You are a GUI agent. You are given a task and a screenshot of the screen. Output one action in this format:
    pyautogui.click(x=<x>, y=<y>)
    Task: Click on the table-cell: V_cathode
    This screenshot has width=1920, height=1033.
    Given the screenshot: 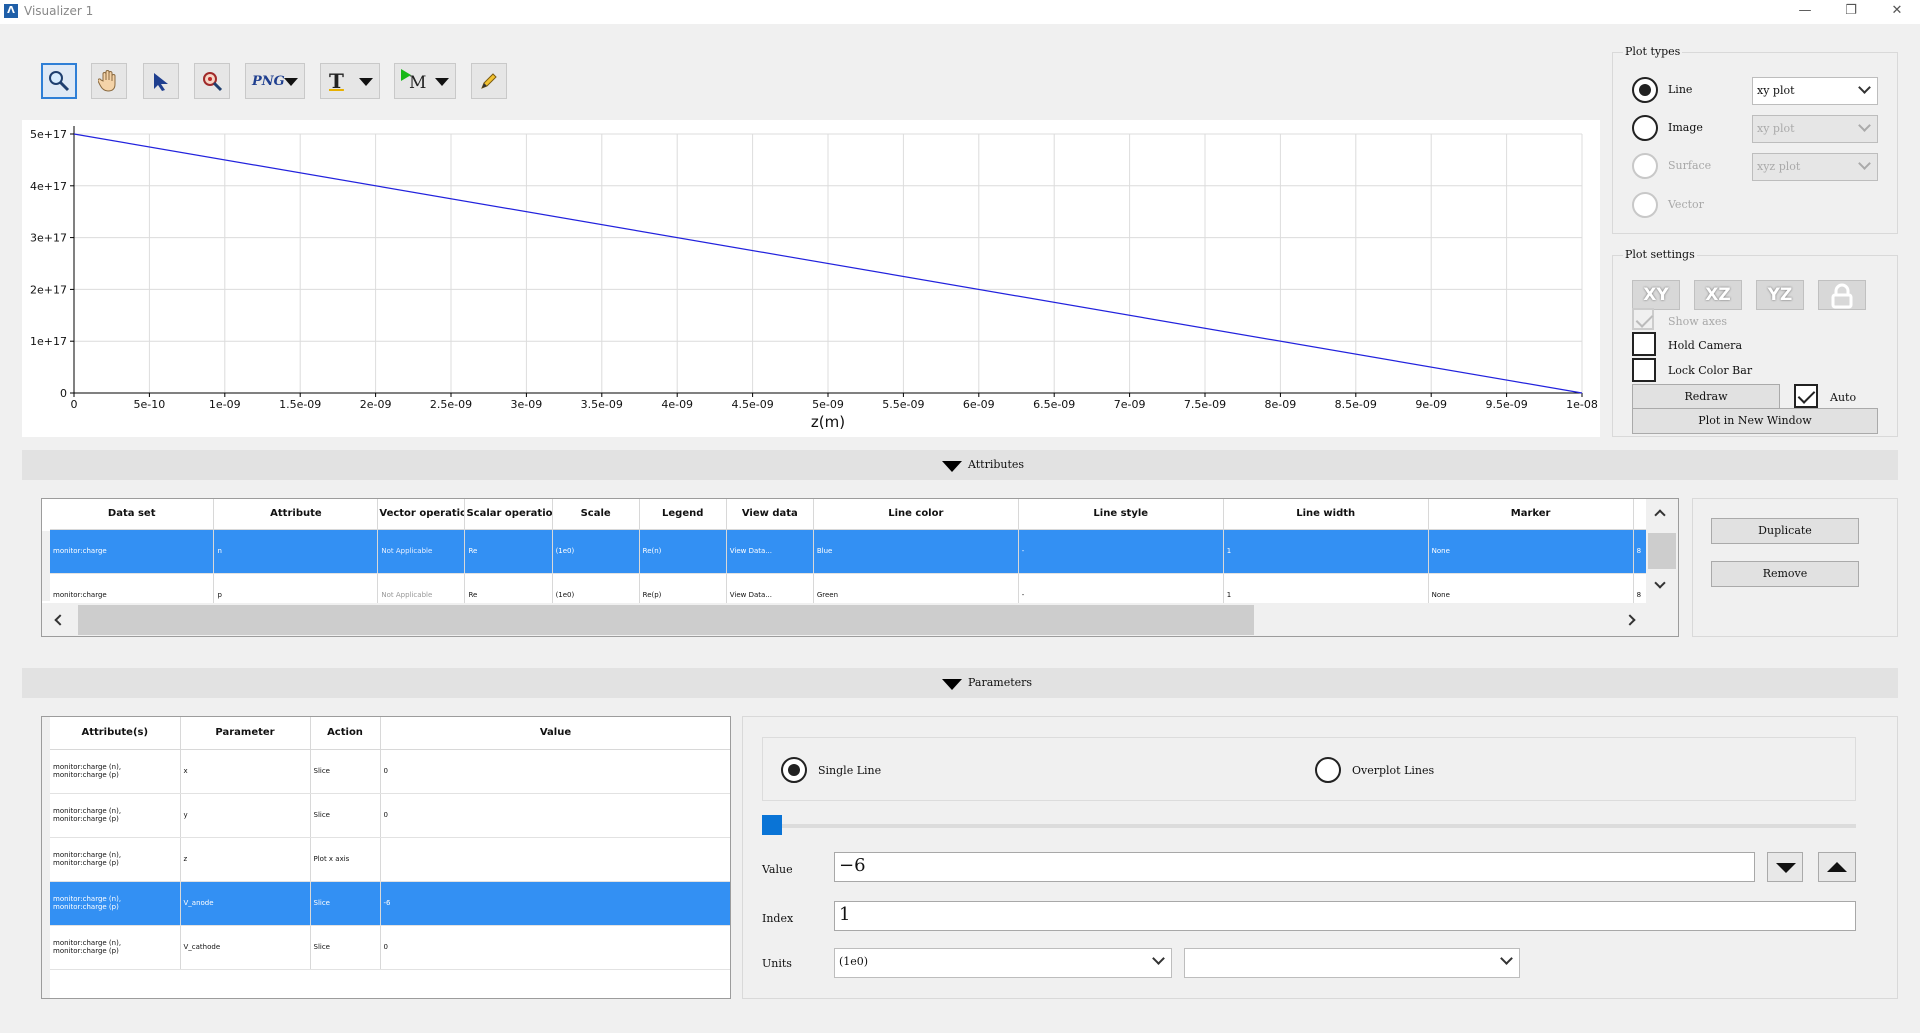 What is the action you would take?
    pyautogui.click(x=245, y=947)
    